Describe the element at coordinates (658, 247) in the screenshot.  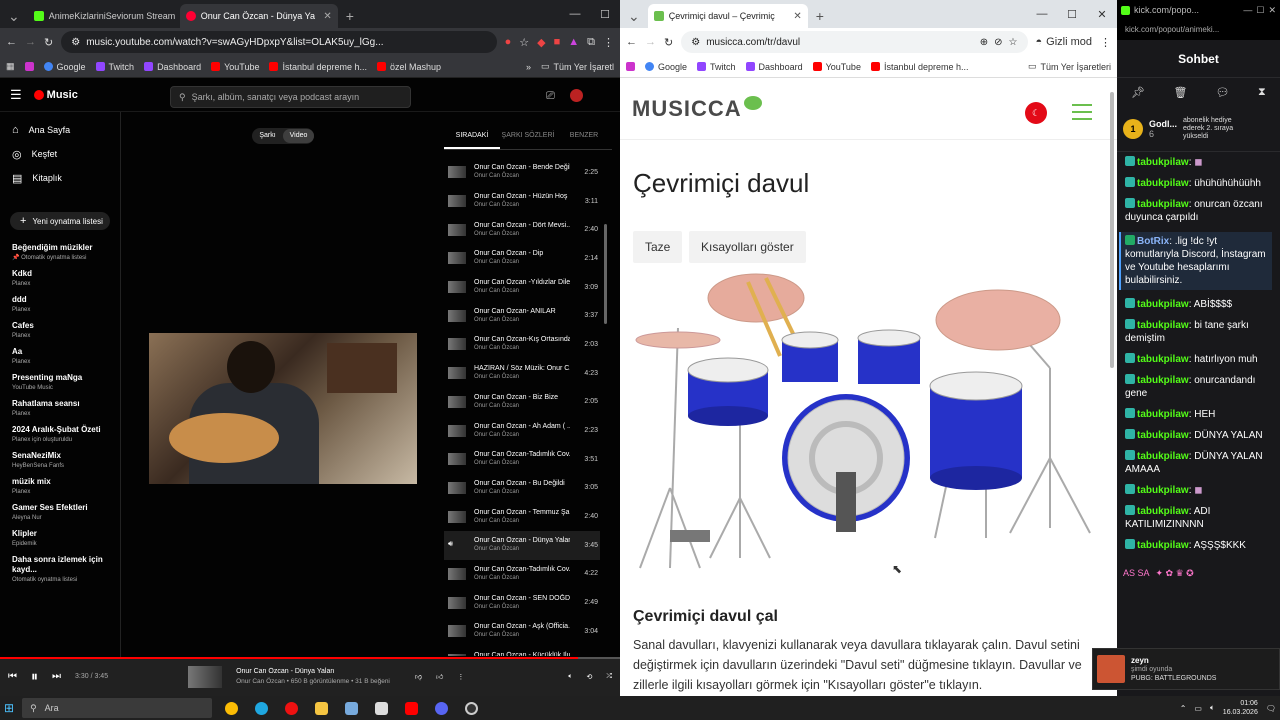
I see `fresh-button: Taze` at that location.